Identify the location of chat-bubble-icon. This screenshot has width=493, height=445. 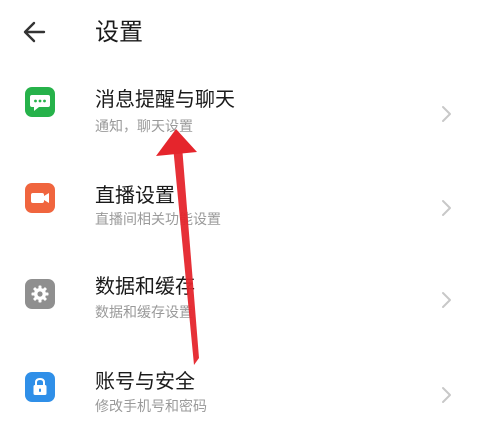
(40, 102).